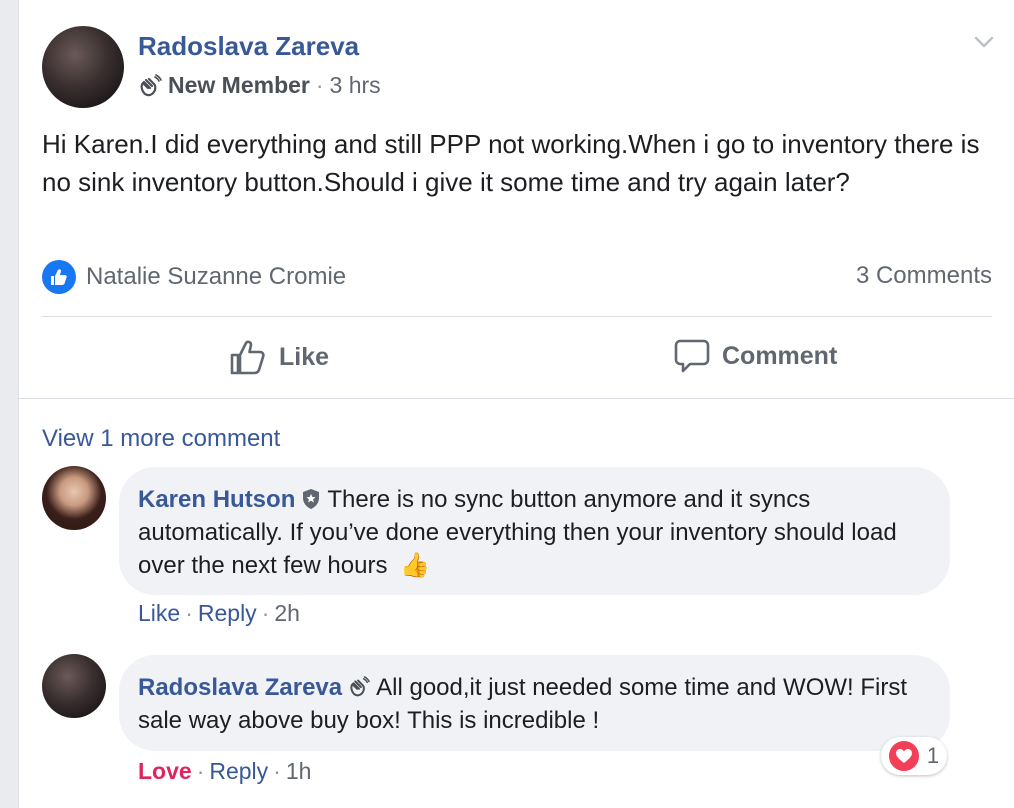 This screenshot has height=808, width=1014. I want to click on thumbs-up-outline-icon, so click(247, 357).